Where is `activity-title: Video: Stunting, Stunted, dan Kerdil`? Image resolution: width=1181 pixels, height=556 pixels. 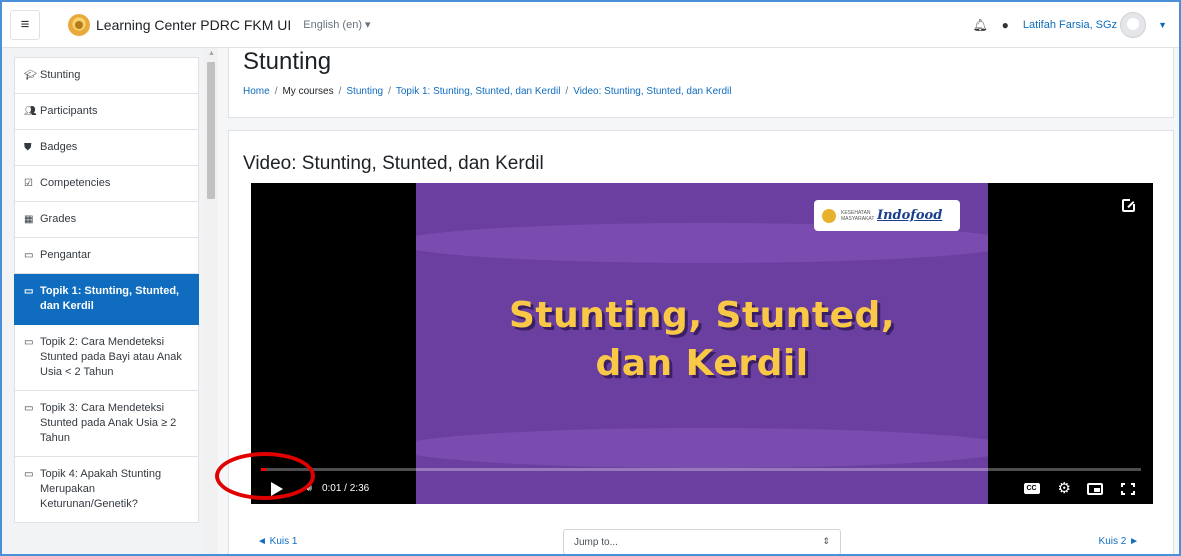
activity-title: Video: Stunting, Stunted, dan Kerdil is located at coordinates (393, 163).